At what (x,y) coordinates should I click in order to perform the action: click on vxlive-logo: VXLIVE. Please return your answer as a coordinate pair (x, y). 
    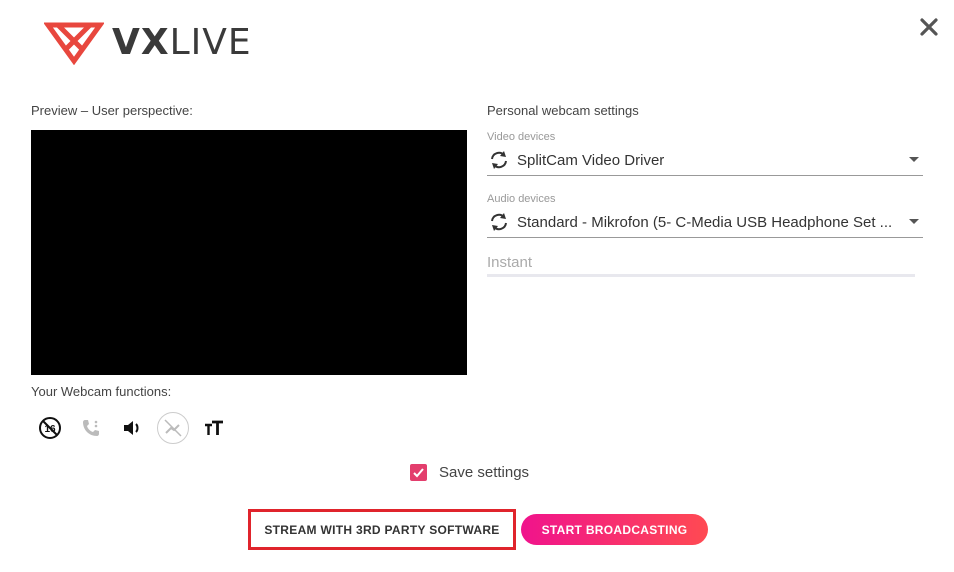
    Looking at the image, I should click on (148, 43).